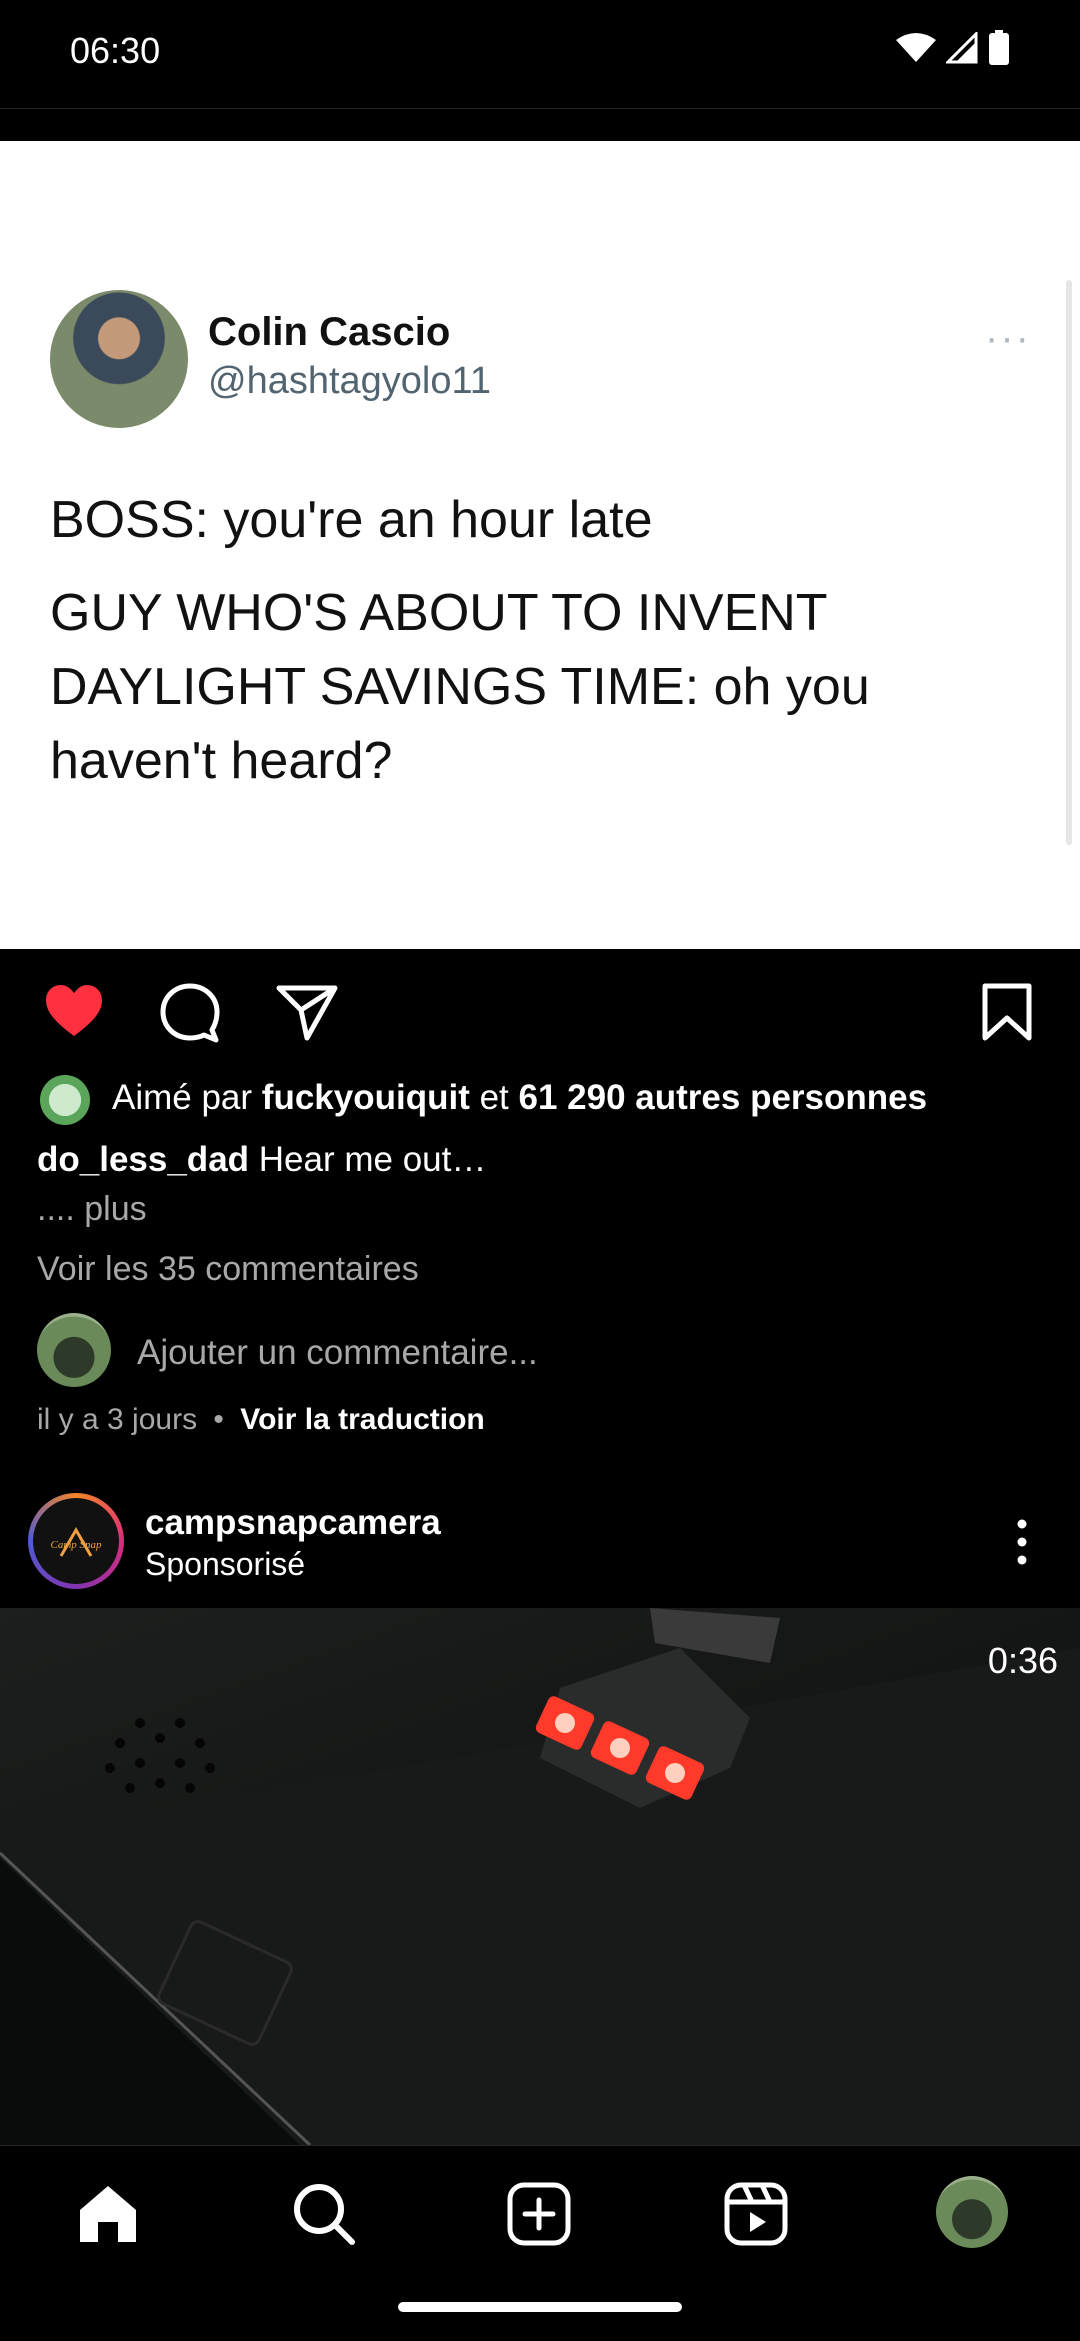 This screenshot has height=2341, width=1080. I want to click on caption-more-link: .... plus, so click(92, 1209).